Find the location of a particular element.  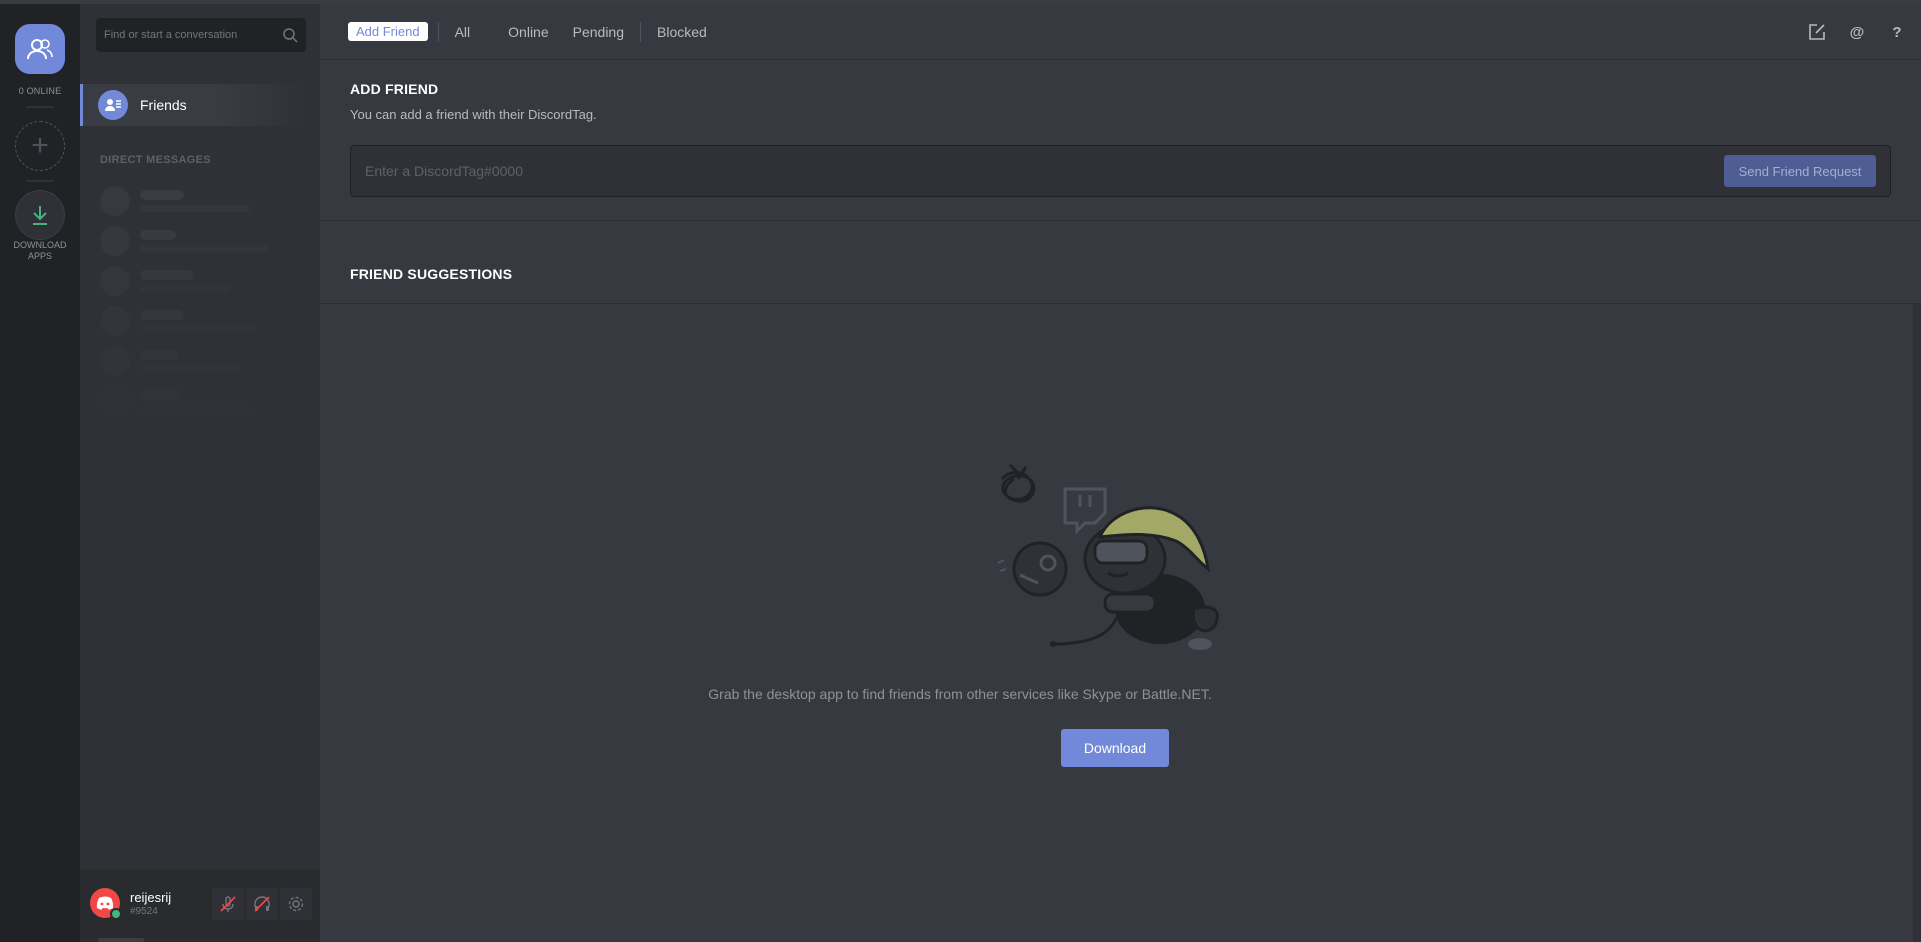

send-friend-request-button: Send Friend Request is located at coordinates (1800, 171).